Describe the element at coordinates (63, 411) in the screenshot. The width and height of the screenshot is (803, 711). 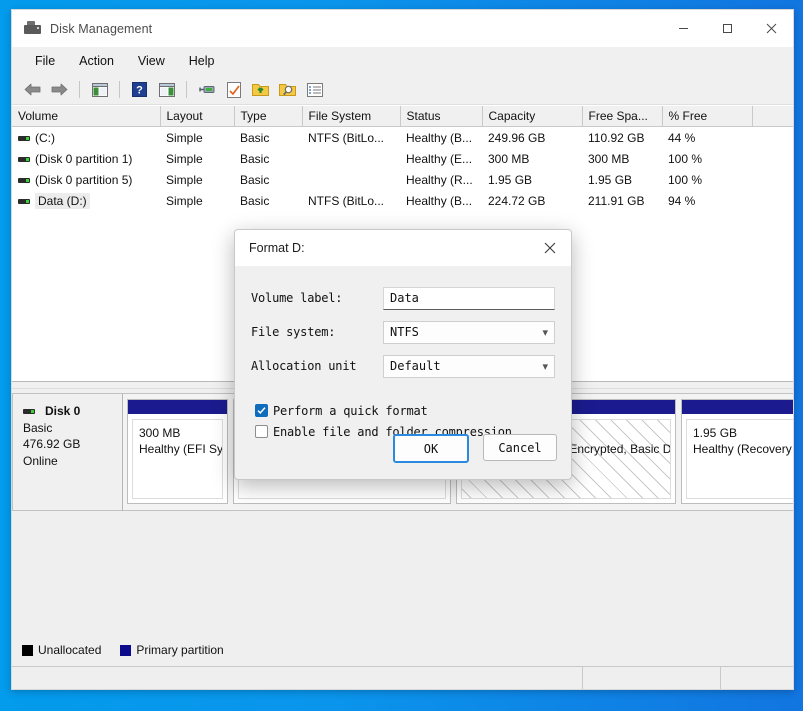
I see `disk-name: Disk 0` at that location.